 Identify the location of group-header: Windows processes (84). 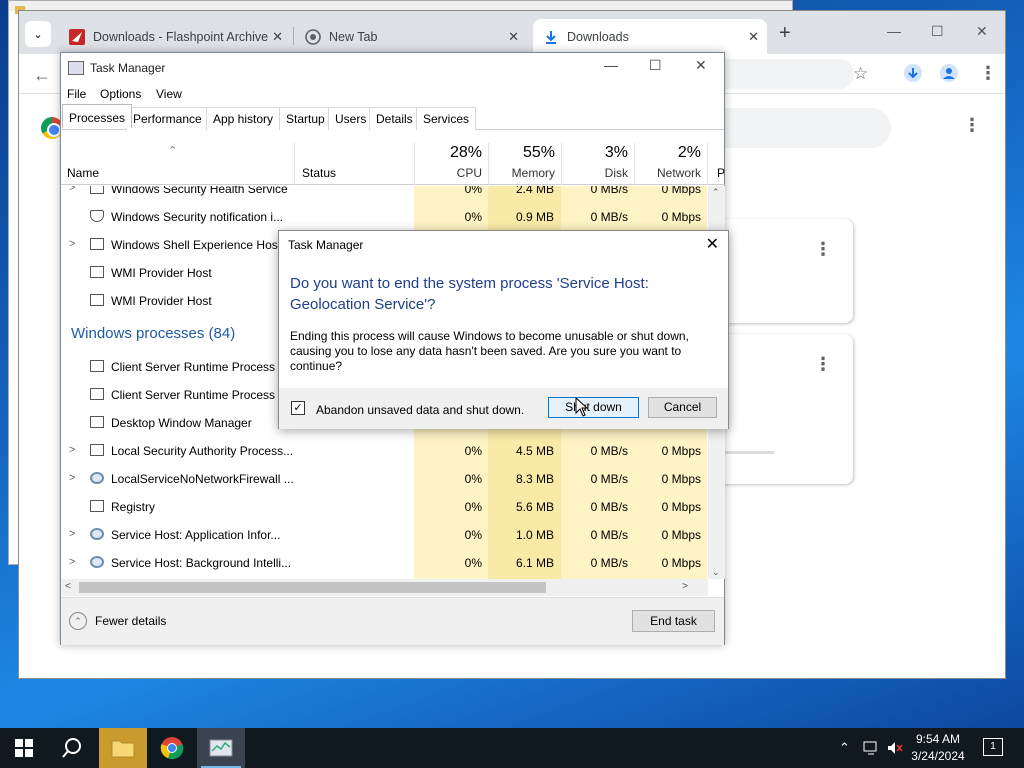
(153, 333).